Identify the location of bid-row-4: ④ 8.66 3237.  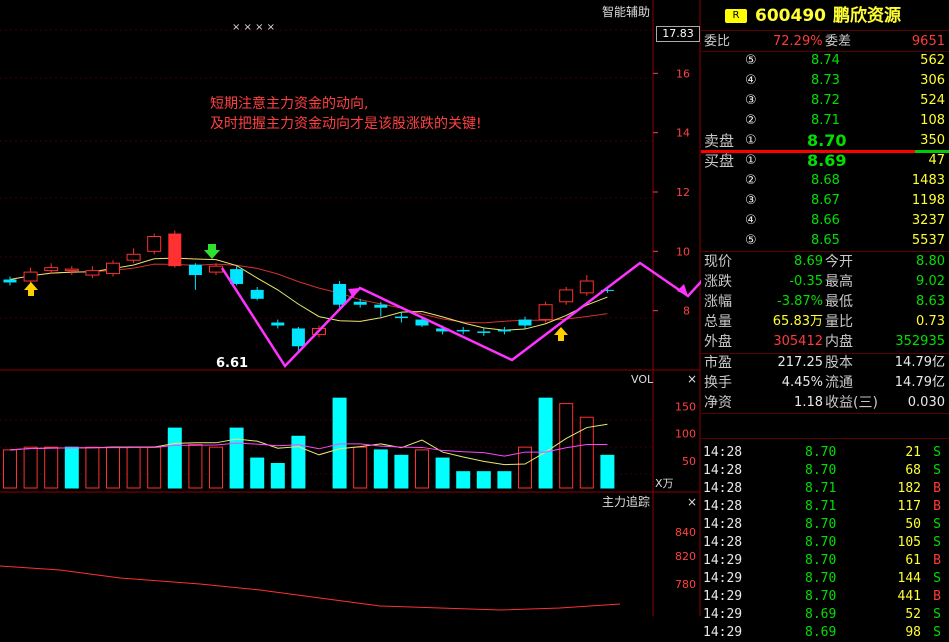
(825, 221).